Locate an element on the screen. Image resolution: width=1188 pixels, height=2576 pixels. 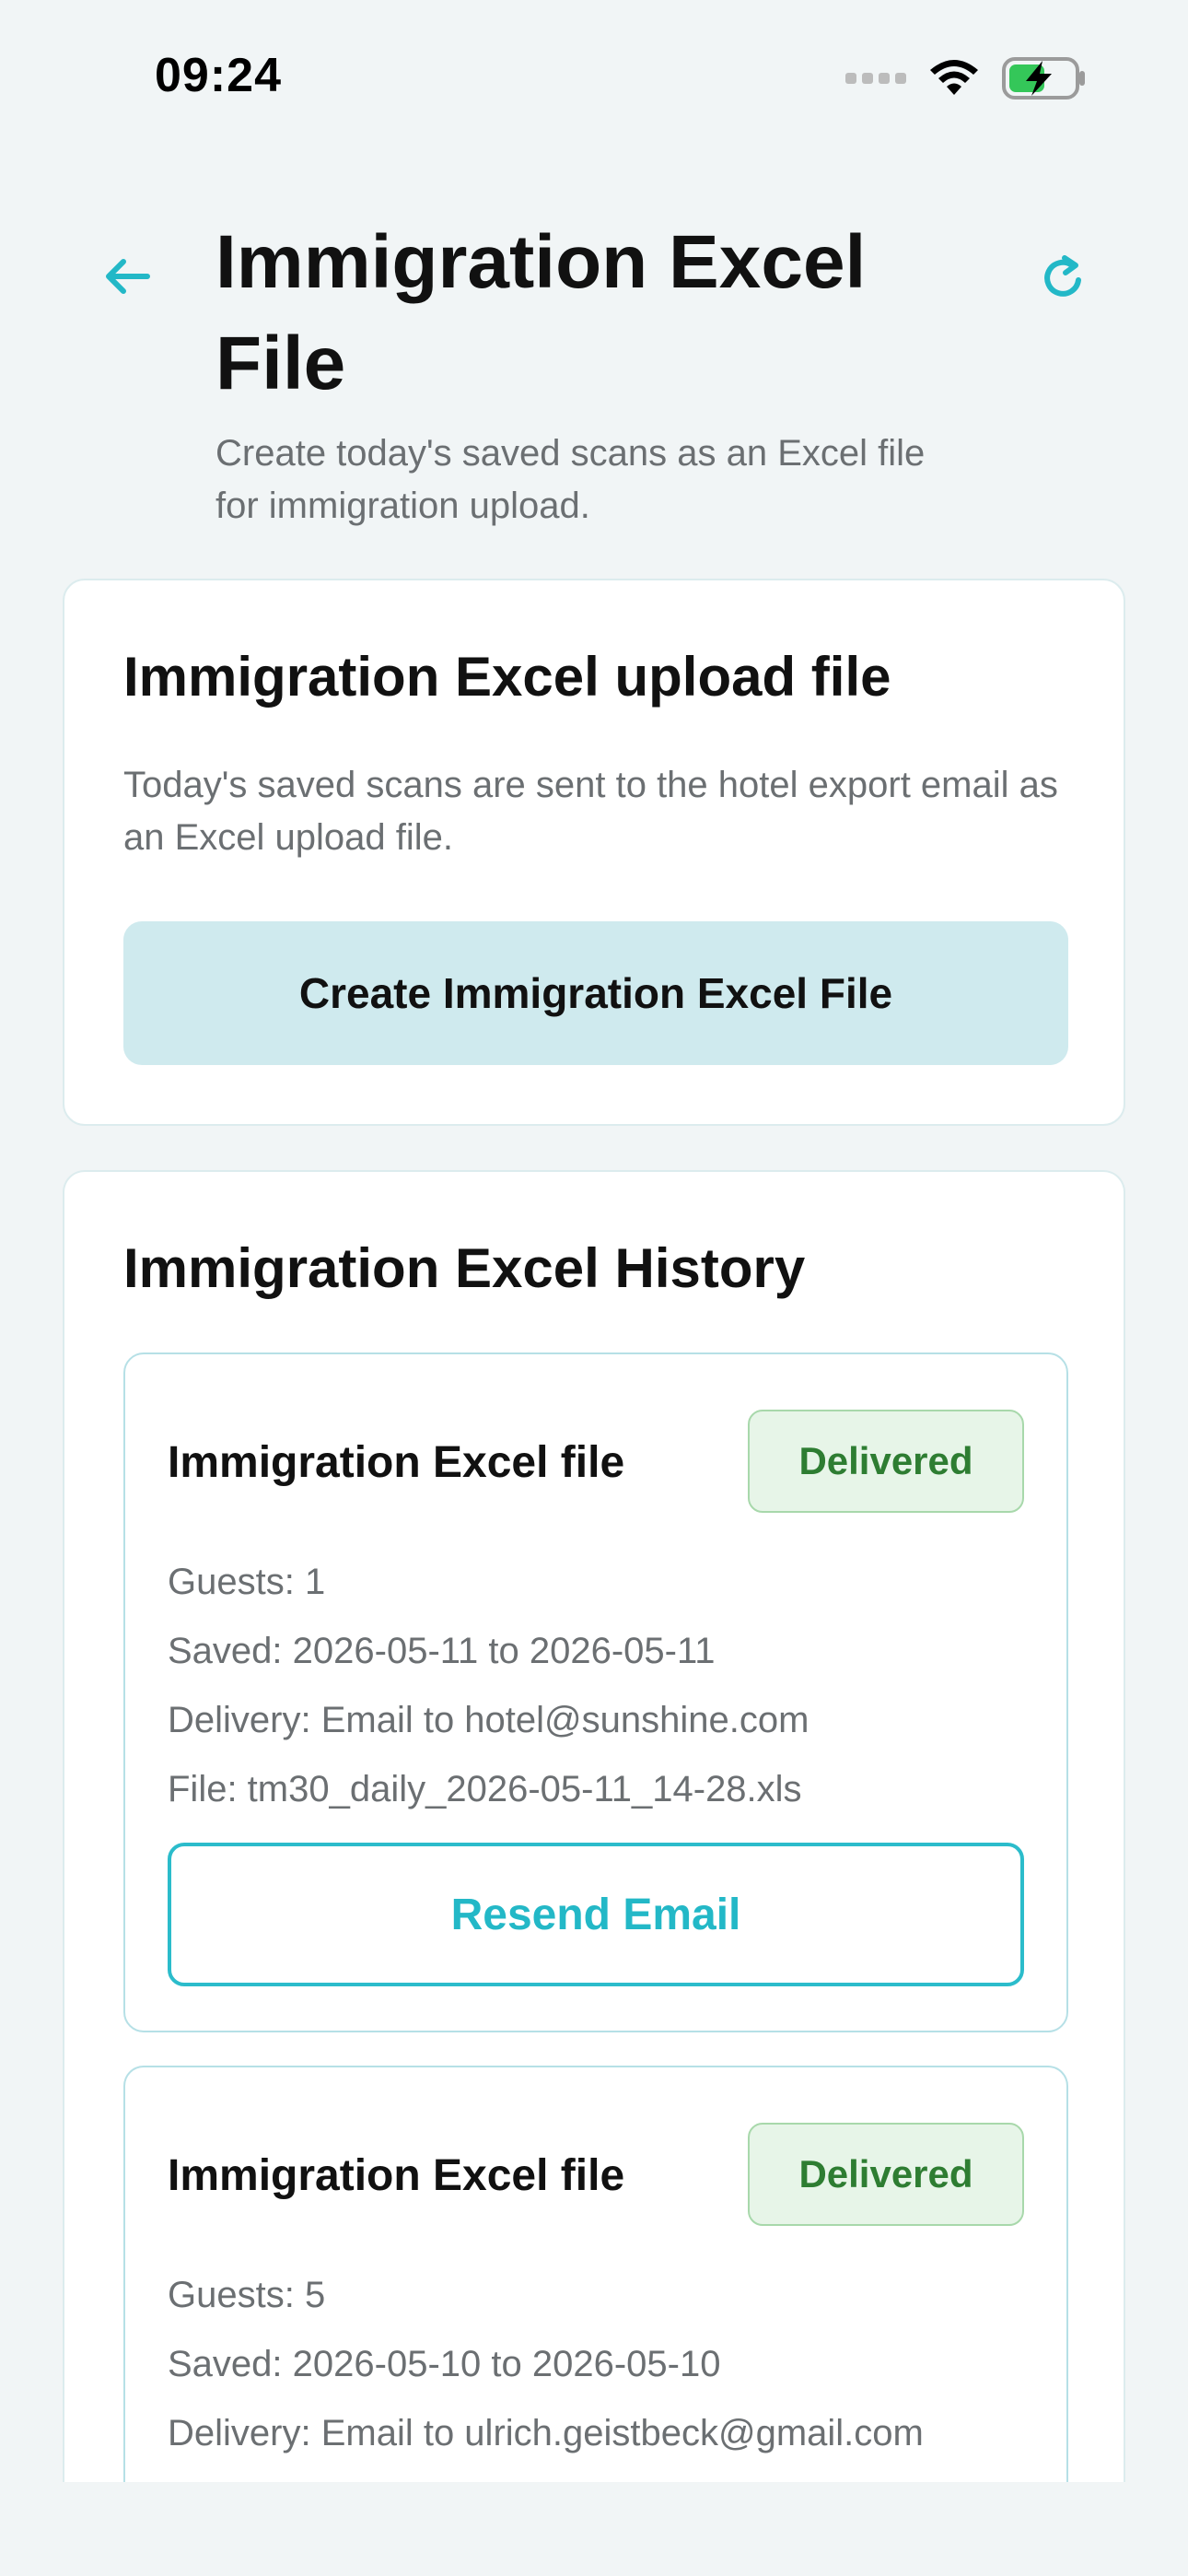
history-card-title: Immigration Excel History is located at coordinates (464, 1268).